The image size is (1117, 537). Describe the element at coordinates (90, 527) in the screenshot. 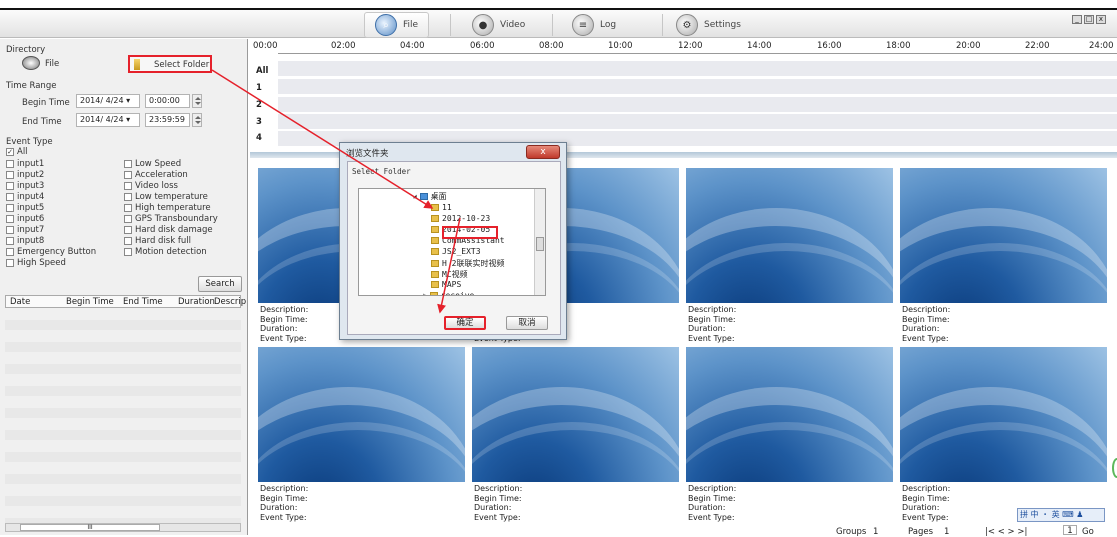

I see `scroll-thumb: III` at that location.